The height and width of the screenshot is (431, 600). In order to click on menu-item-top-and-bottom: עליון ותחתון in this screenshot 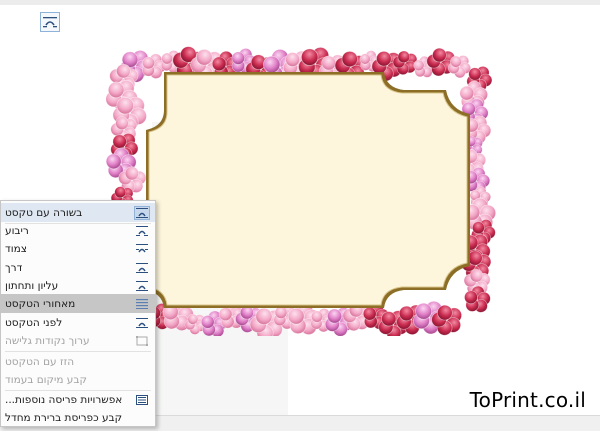, I will do `click(78, 285)`.